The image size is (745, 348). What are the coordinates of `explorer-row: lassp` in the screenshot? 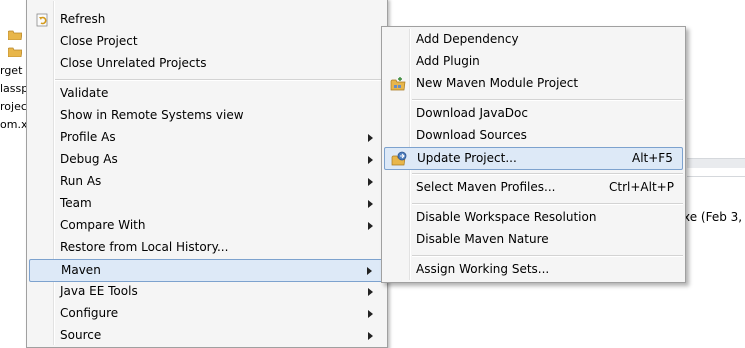 It's located at (13, 88).